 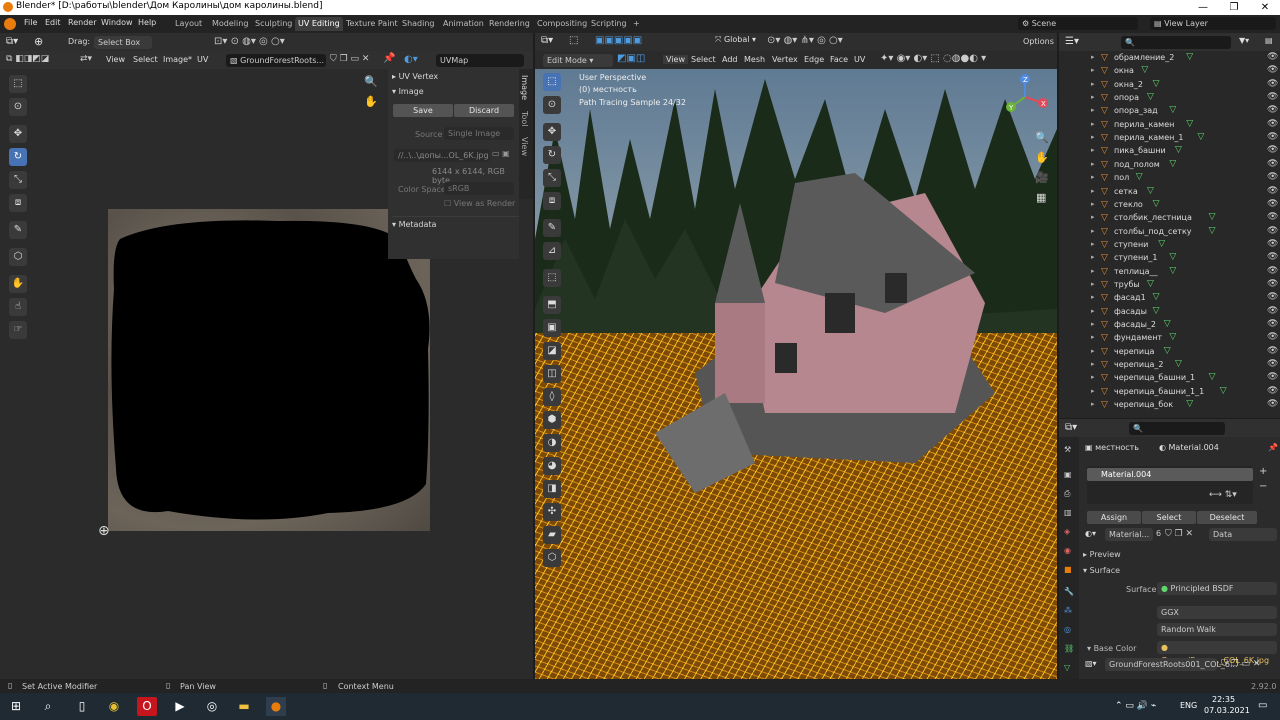 I want to click on tab-texture-paint: Texture Paint, so click(x=372, y=24).